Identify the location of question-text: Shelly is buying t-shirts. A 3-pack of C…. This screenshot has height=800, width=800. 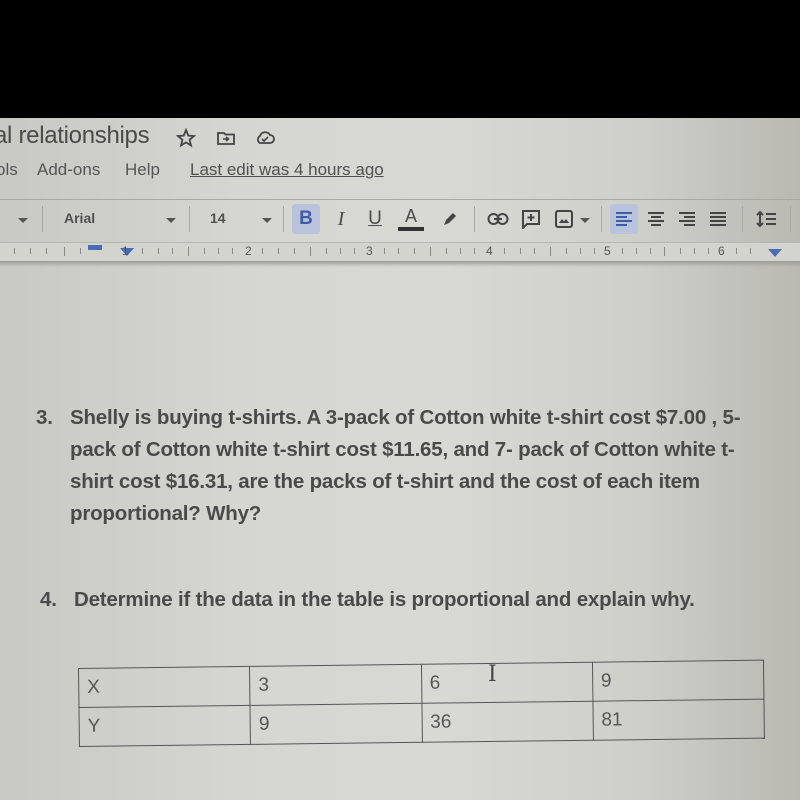
(405, 465).